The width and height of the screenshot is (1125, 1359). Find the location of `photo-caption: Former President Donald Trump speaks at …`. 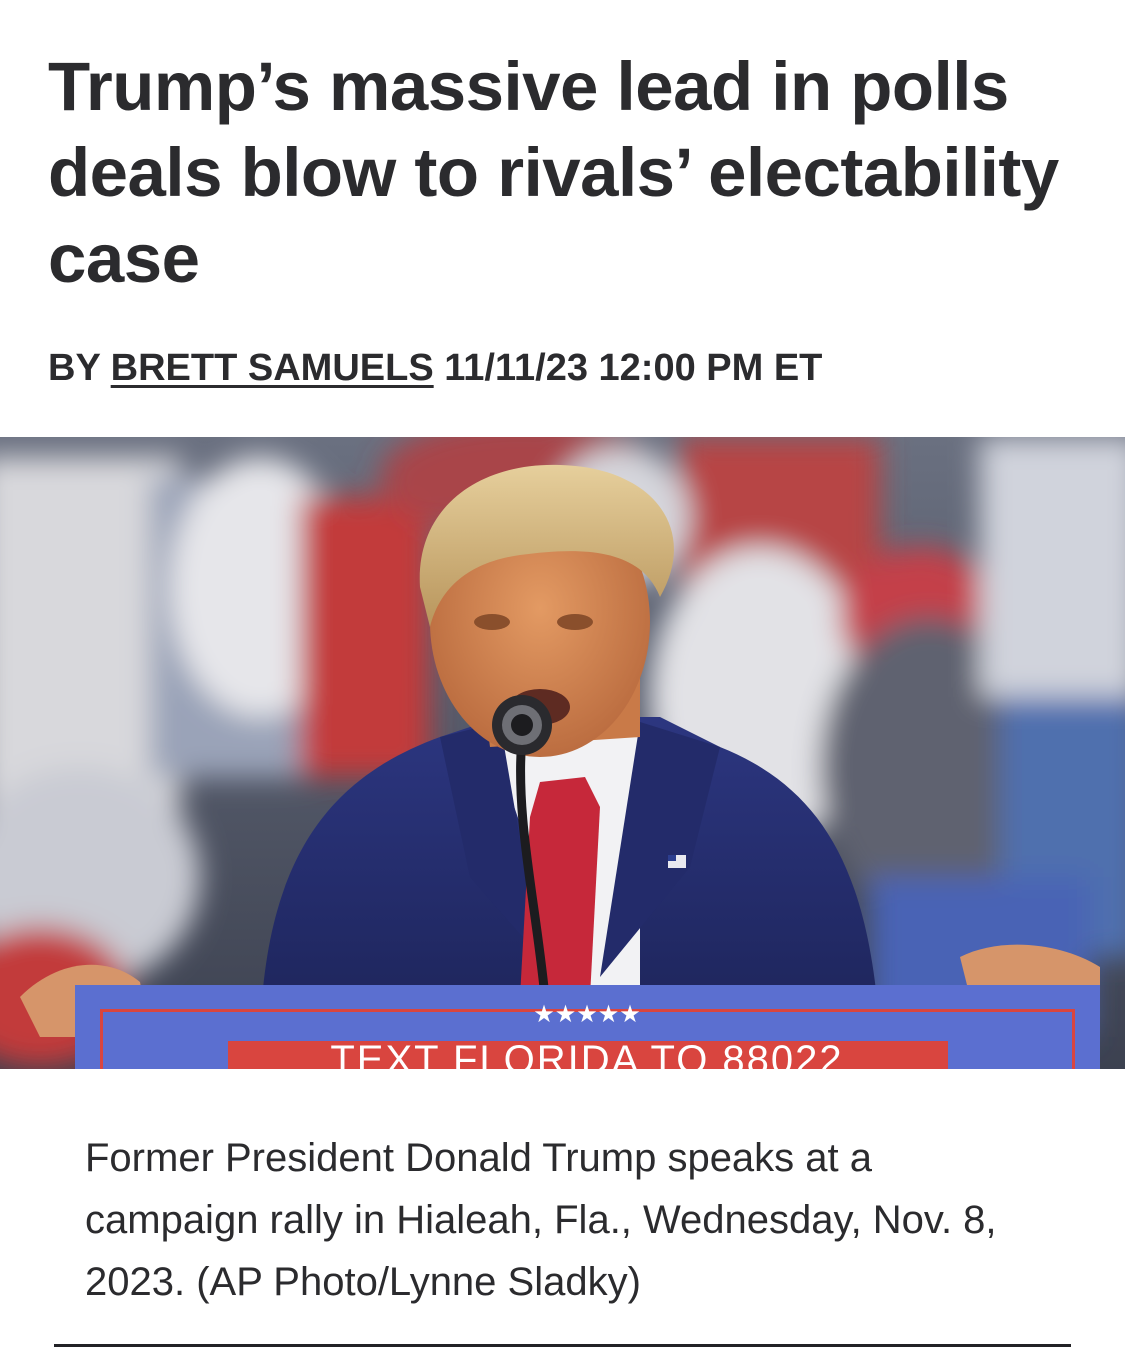

photo-caption: Former President Donald Trump speaks at … is located at coordinates (541, 1220).